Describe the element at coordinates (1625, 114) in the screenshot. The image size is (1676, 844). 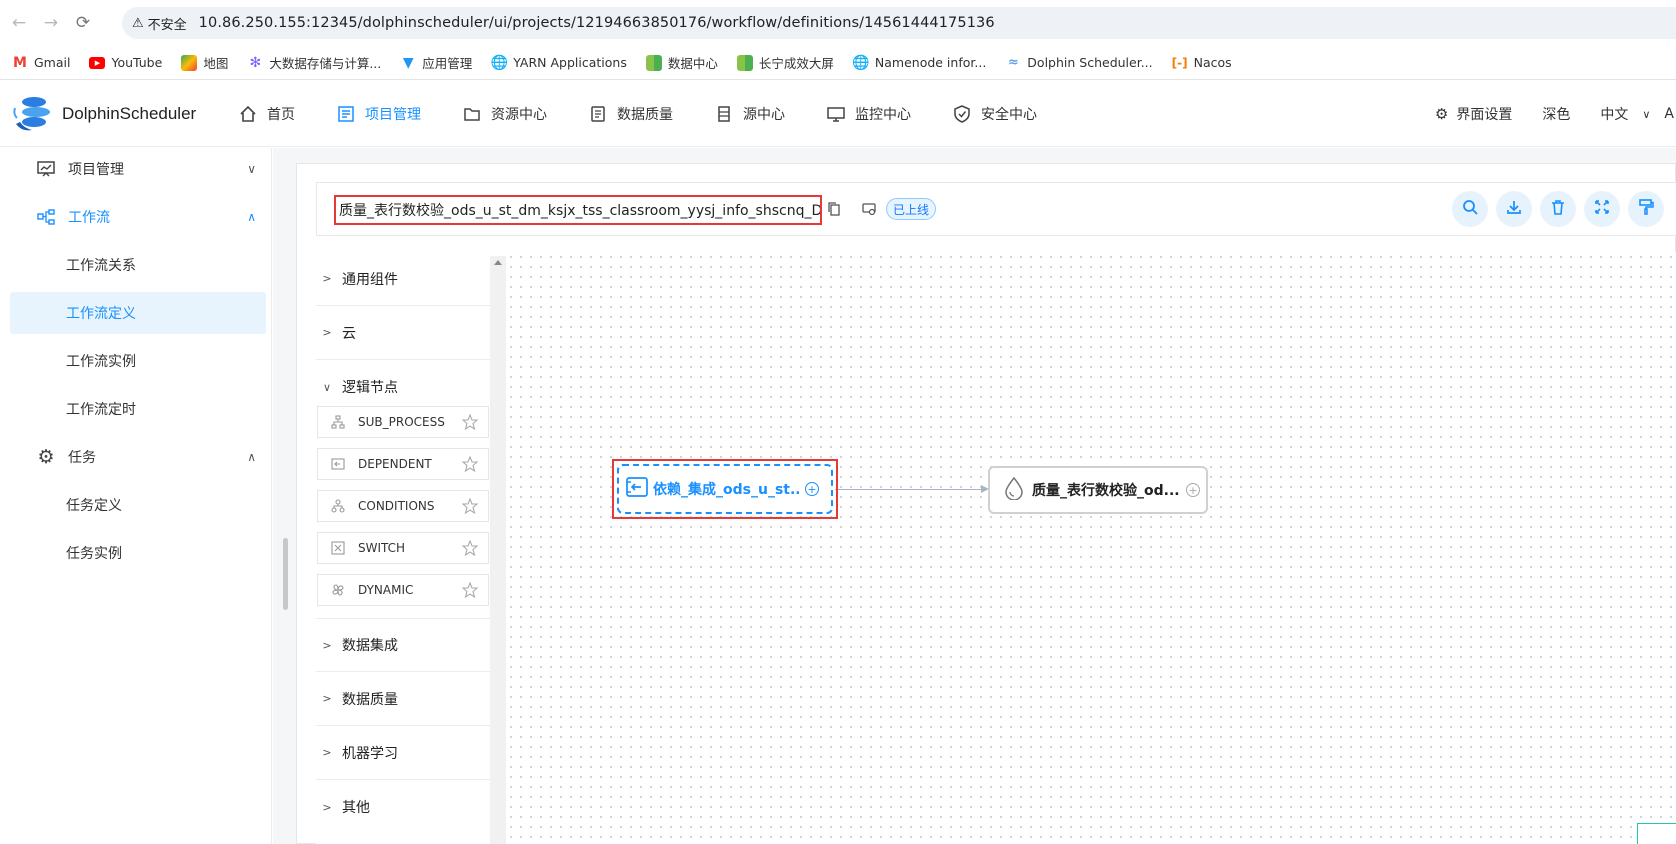
I see `language-select: 中文 ∨` at that location.